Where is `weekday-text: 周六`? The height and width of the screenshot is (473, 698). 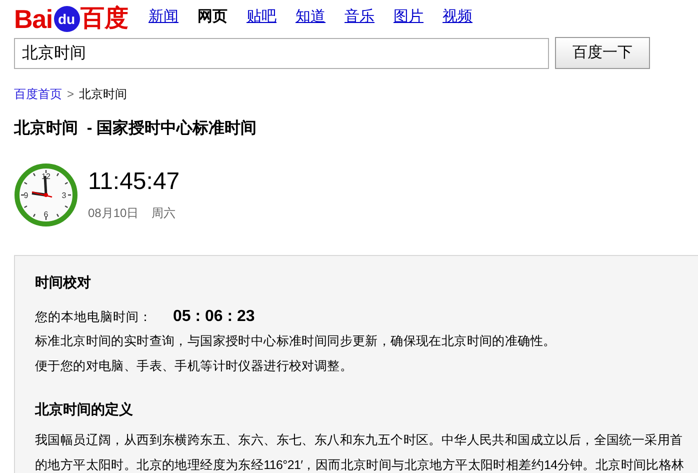 weekday-text: 周六 is located at coordinates (164, 213).